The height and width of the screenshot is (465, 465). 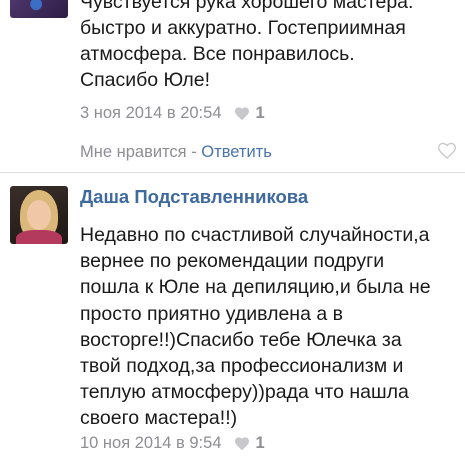 I want to click on comment-author: Даша Подставленникова, so click(x=194, y=197).